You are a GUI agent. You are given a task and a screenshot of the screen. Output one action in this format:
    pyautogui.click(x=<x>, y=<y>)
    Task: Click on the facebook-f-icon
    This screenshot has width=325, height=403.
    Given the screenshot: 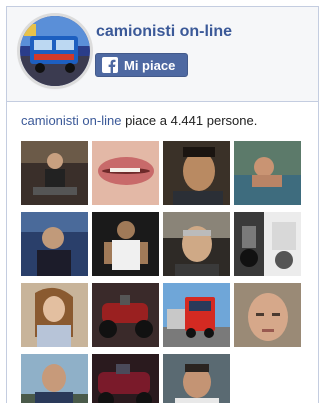 What is the action you would take?
    pyautogui.click(x=110, y=65)
    